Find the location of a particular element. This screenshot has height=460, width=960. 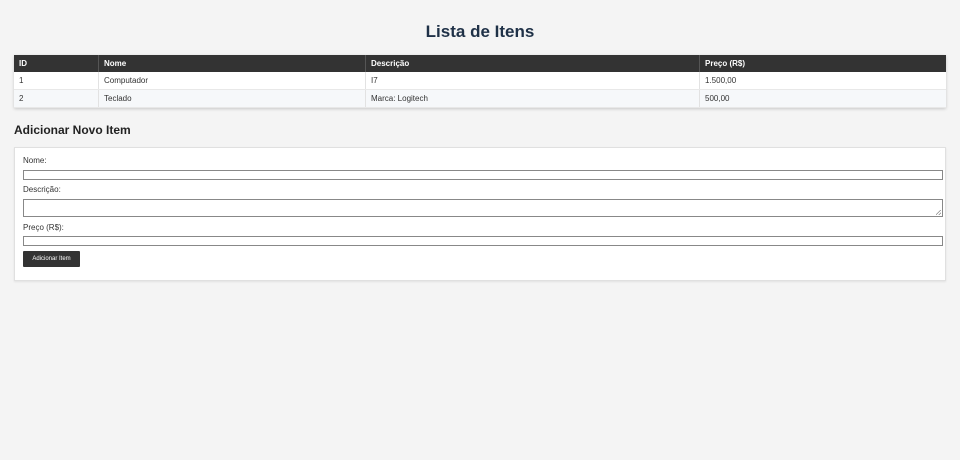

add-item-button: Adicionar Item is located at coordinates (51, 259).